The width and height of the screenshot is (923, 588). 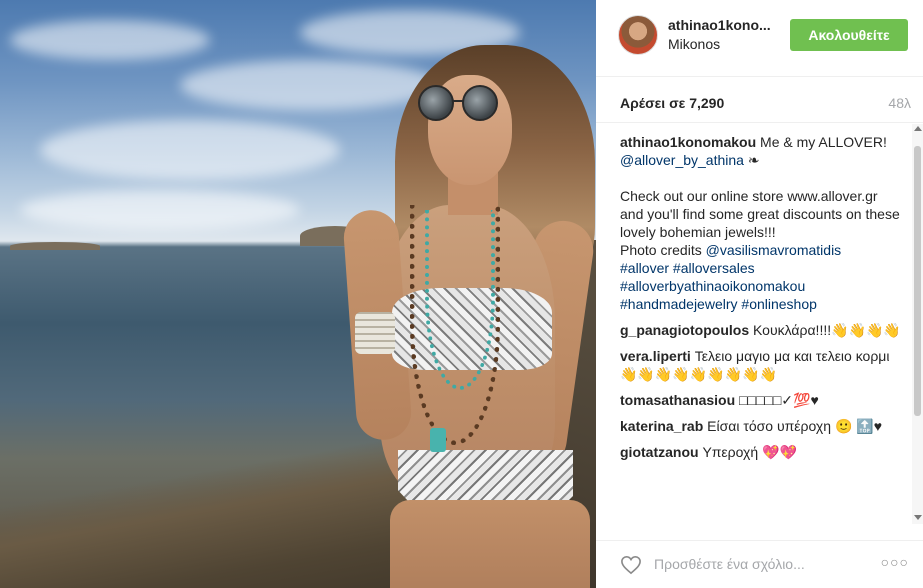 What do you see at coordinates (438, 440) in the screenshot?
I see `turquoise-pendant` at bounding box center [438, 440].